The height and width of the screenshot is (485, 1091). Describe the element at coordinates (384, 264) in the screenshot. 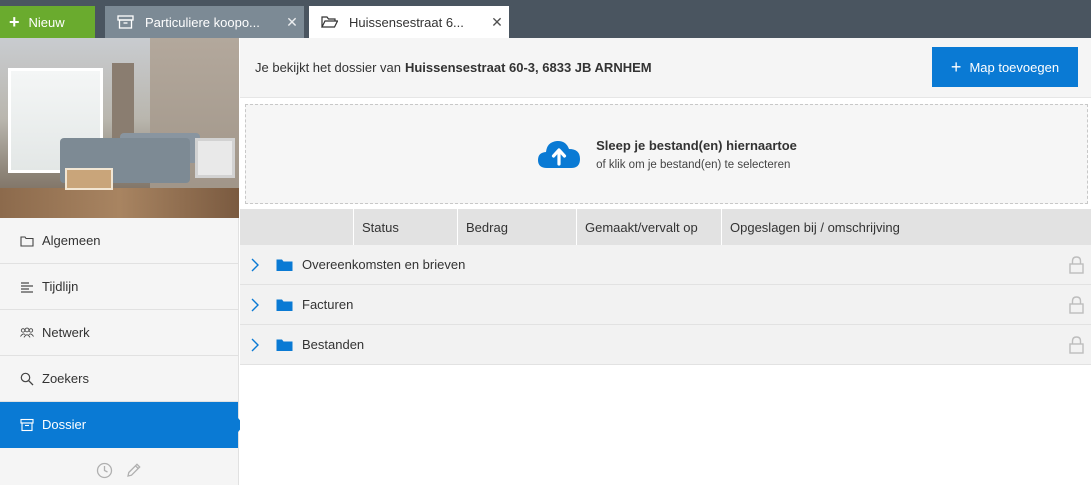

I see `folder-name: Overeenkomsten en brieven` at that location.